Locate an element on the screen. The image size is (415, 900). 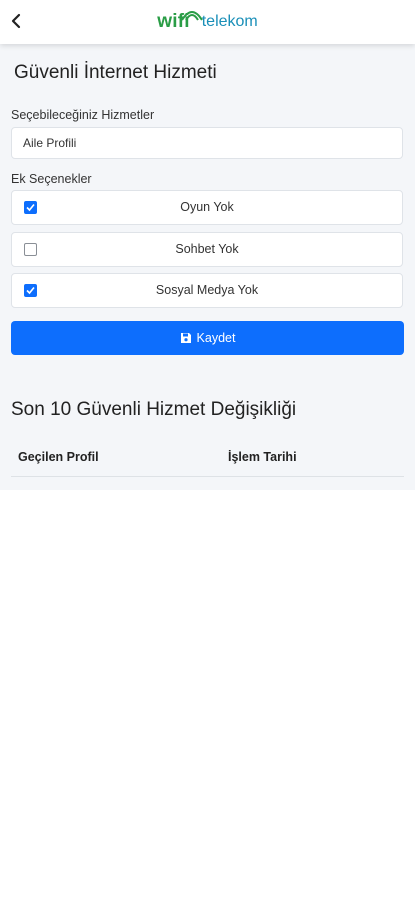
option-label: Sohbet Yok is located at coordinates (207, 249).